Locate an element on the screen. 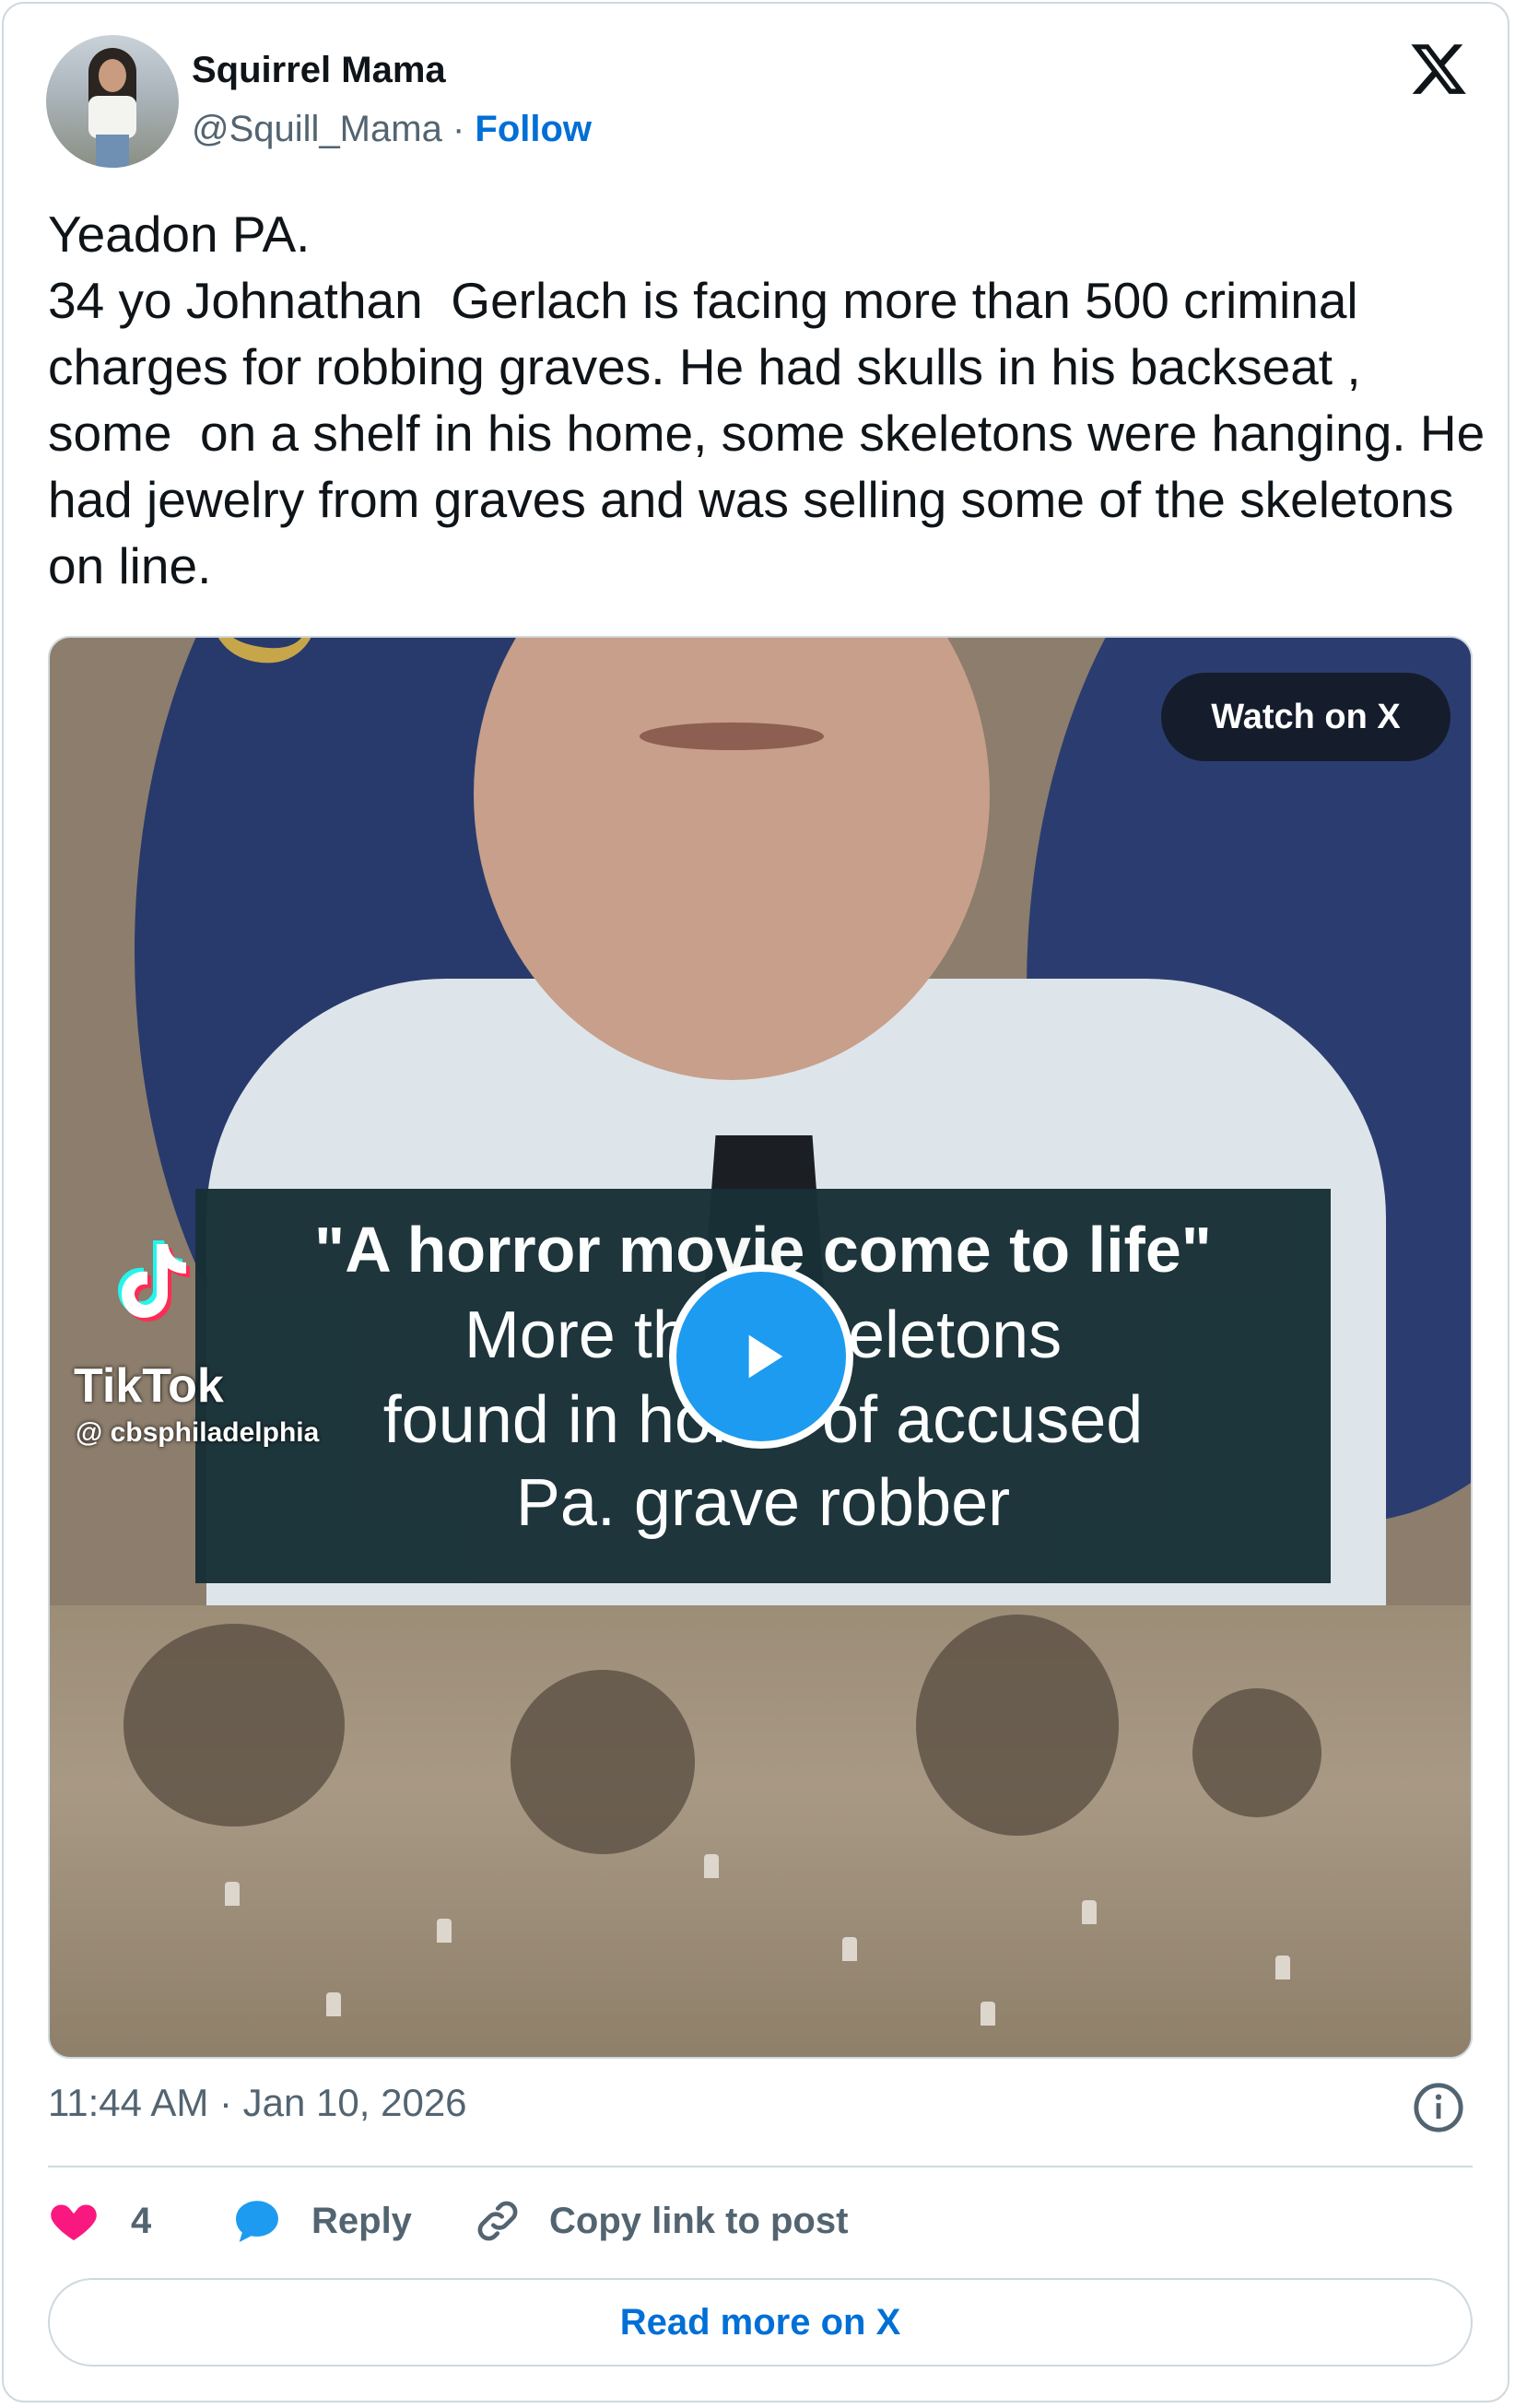 This screenshot has width=1515, height=2408. author-handle: @Squill_Mama is located at coordinates (317, 129).